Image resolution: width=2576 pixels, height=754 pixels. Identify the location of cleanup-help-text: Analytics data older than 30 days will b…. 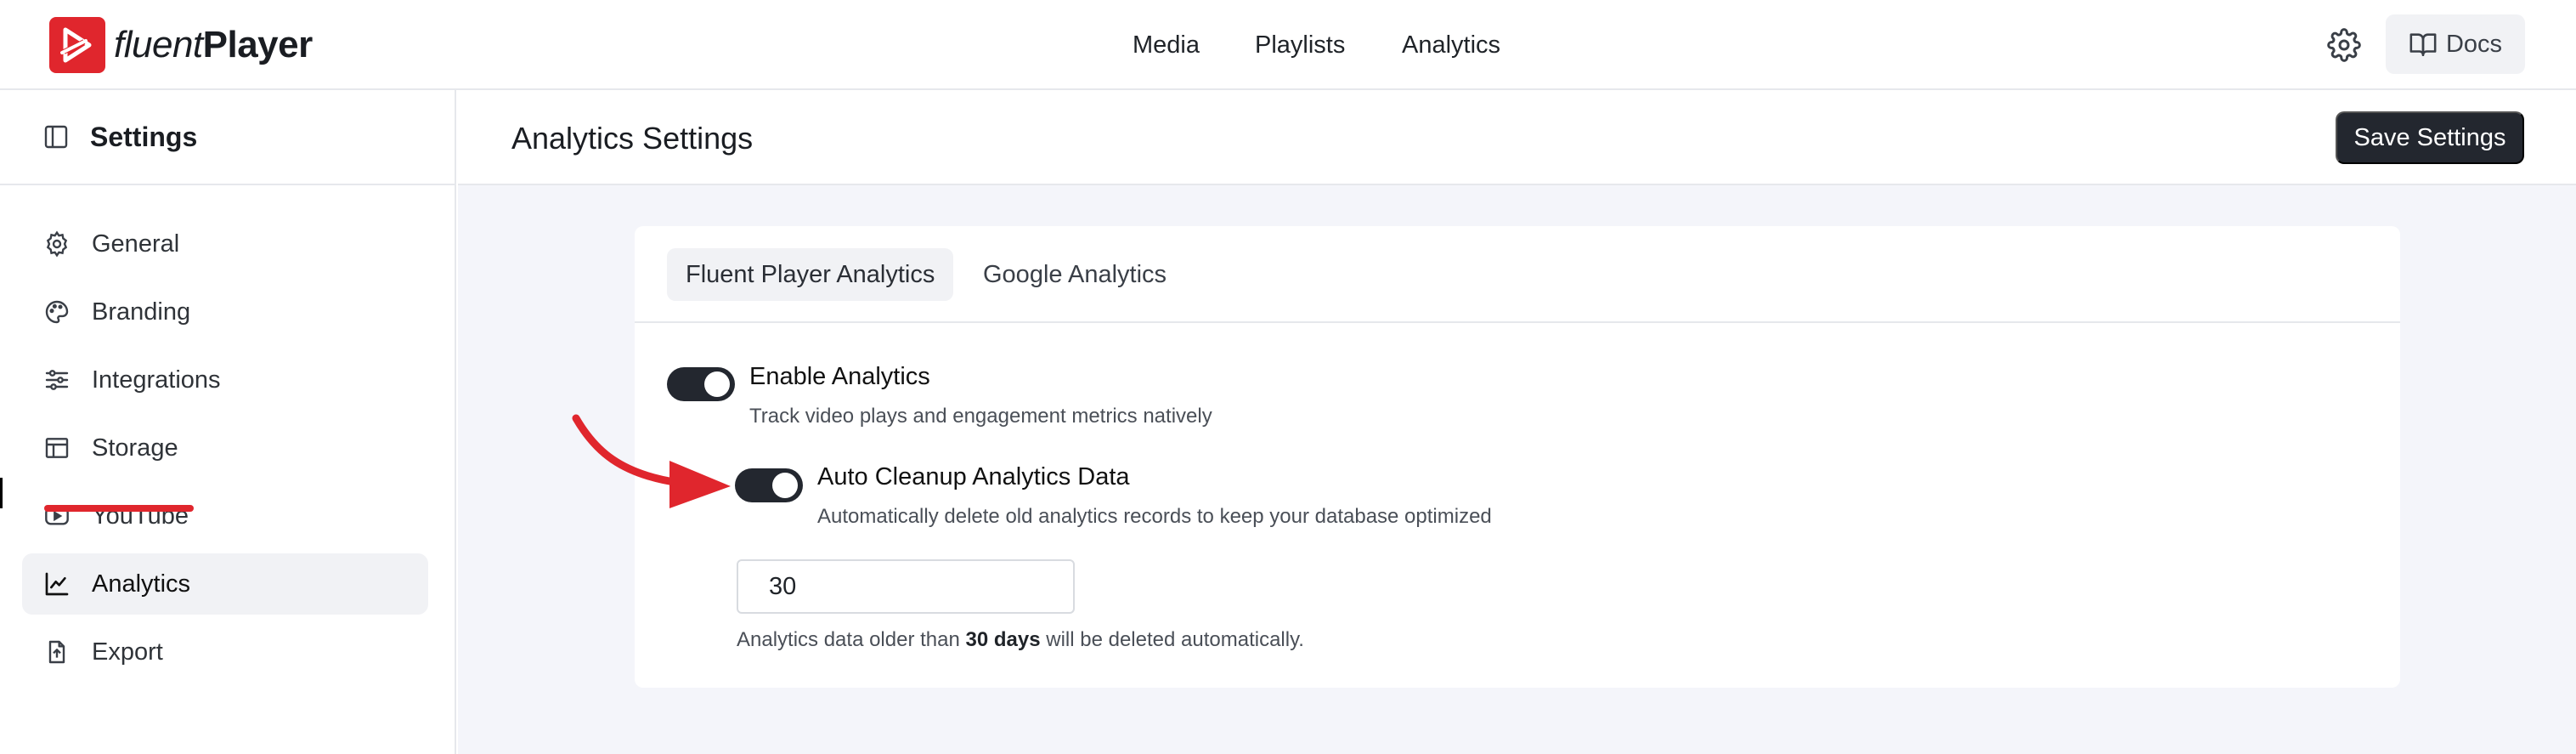
(1021, 639).